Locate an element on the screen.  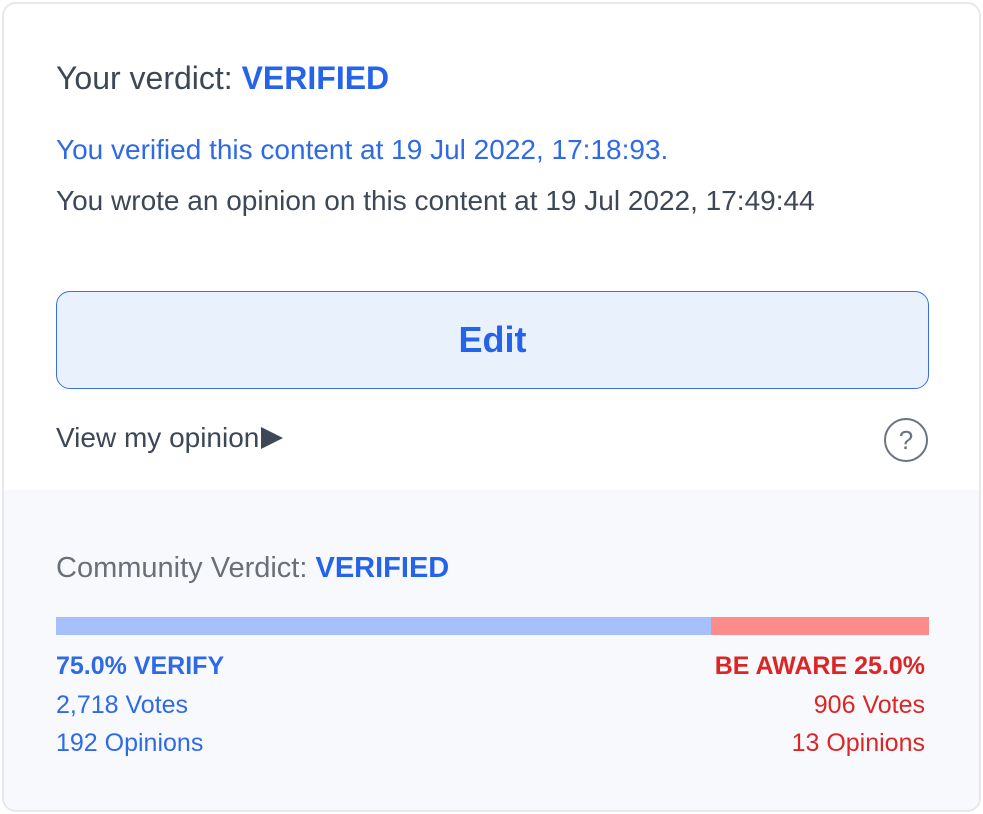
aware-percentage: BE AWARE 25.0% is located at coordinates (819, 666).